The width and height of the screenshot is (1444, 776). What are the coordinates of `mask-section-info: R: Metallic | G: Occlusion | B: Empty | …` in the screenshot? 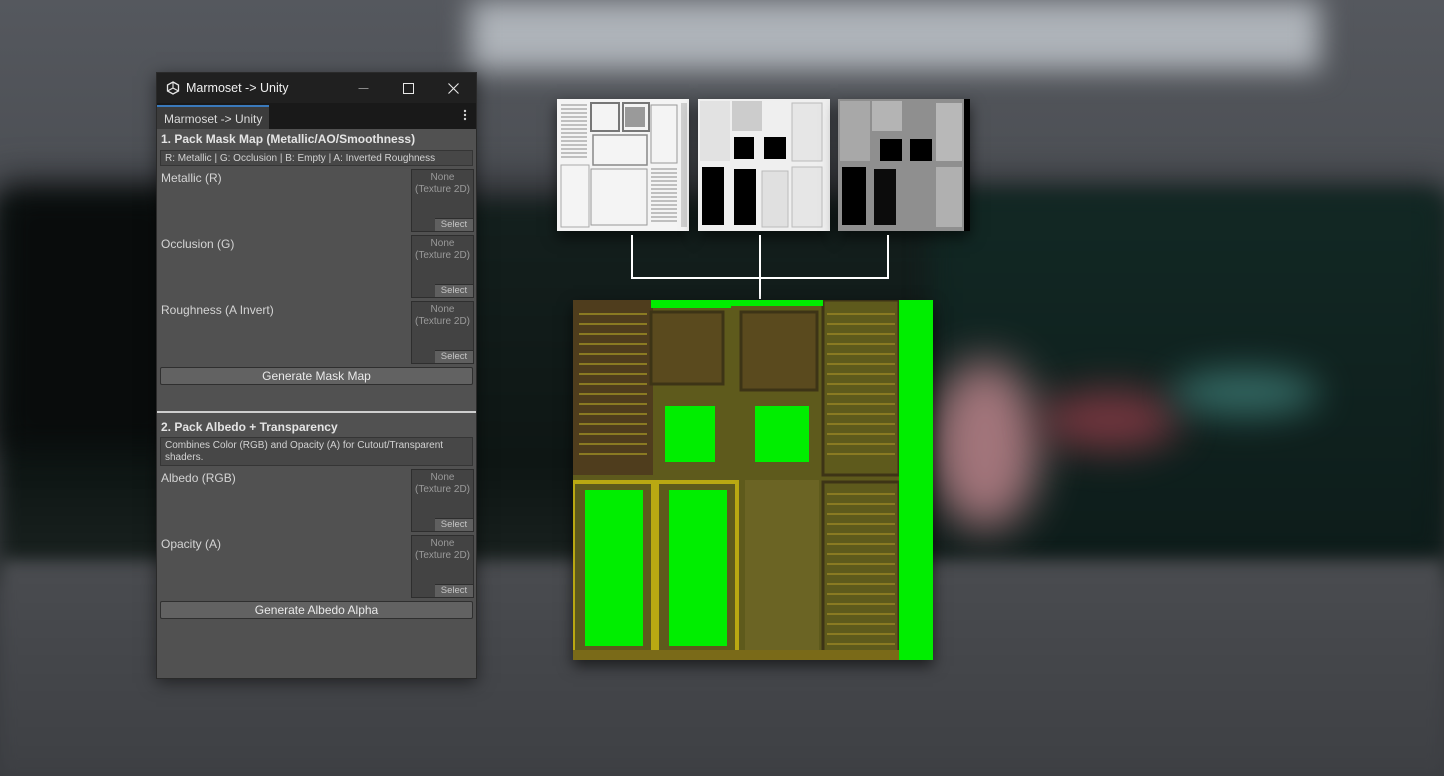 It's located at (316, 158).